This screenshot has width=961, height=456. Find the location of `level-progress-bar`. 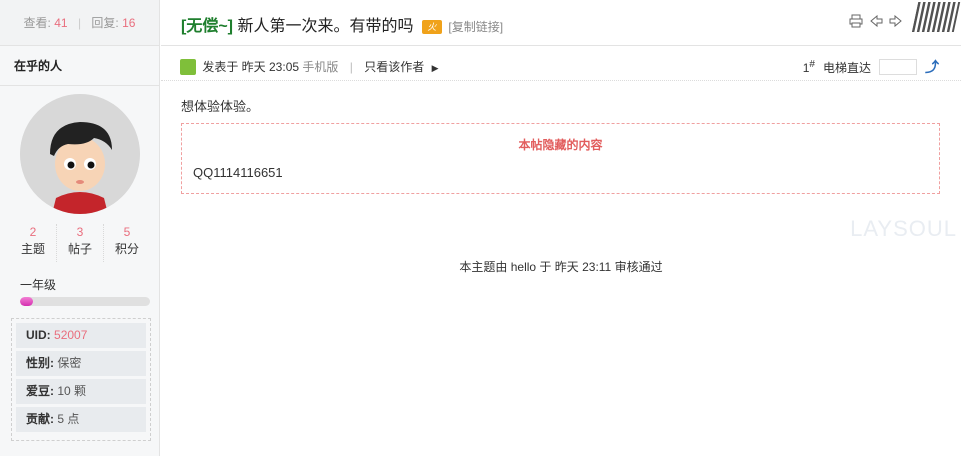

level-progress-bar is located at coordinates (85, 301).